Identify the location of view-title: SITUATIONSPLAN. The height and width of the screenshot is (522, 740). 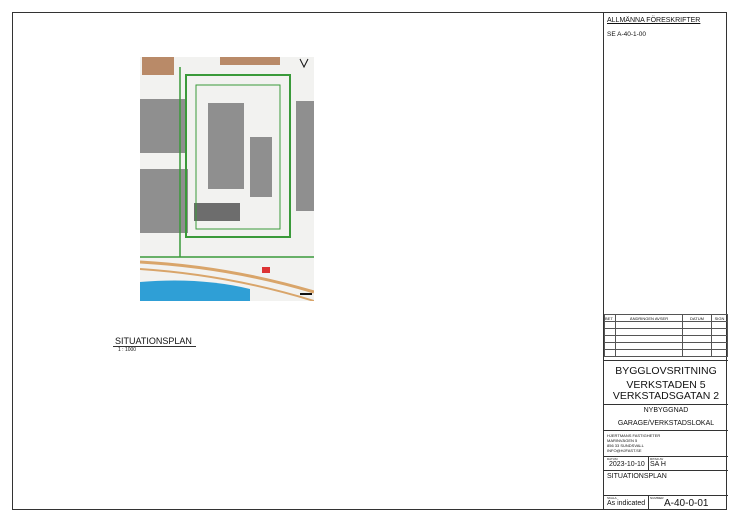
(153, 341).